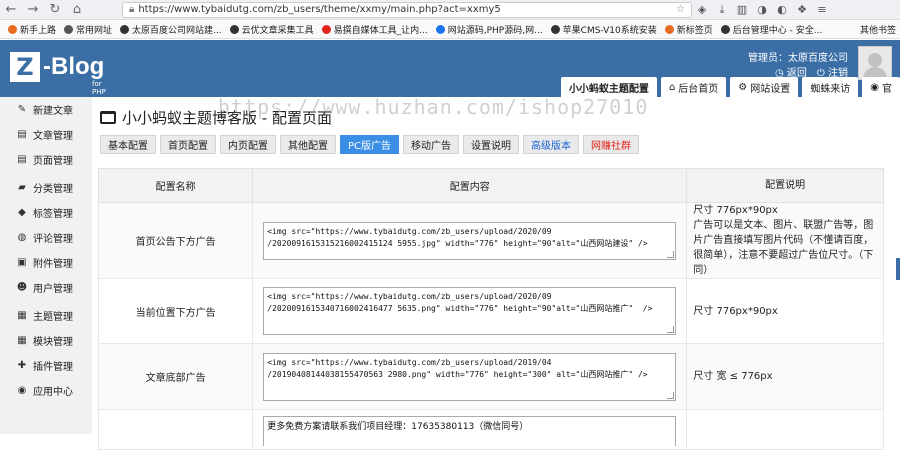 This screenshot has width=900, height=450. What do you see at coordinates (22, 237) in the screenshot?
I see `sidebar-icon: ◍` at bounding box center [22, 237].